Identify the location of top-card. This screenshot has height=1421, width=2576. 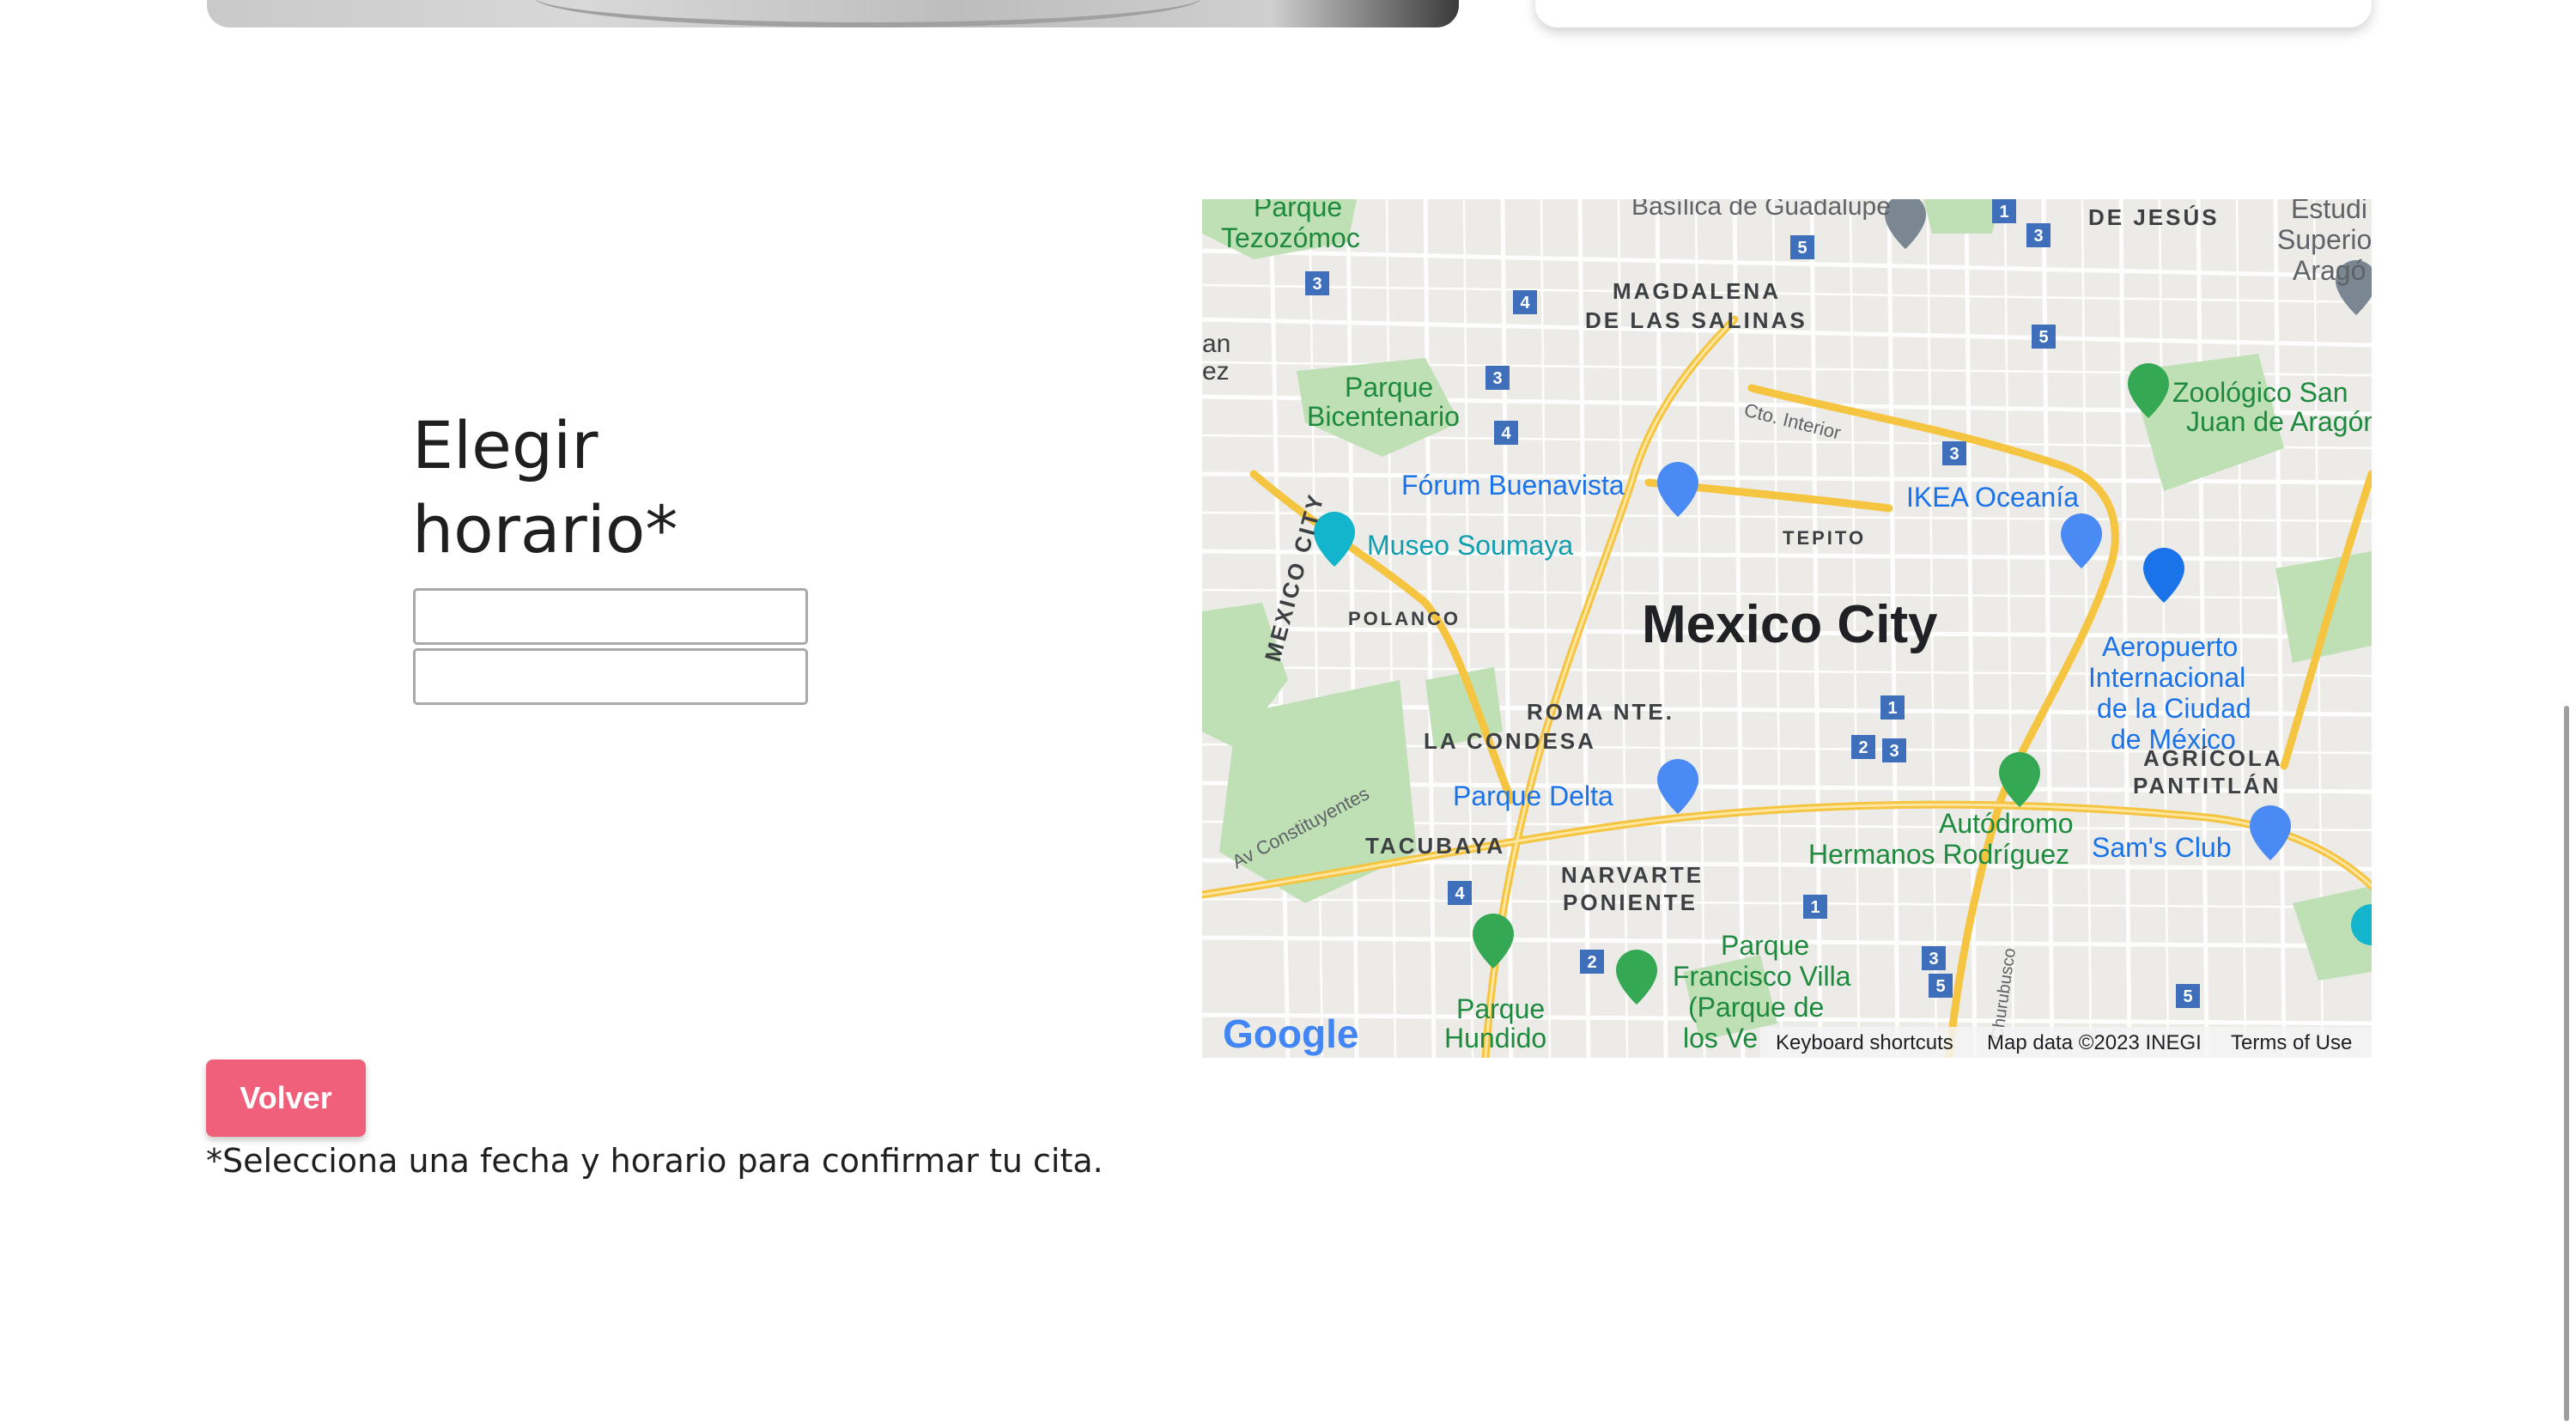
(1953, 13).